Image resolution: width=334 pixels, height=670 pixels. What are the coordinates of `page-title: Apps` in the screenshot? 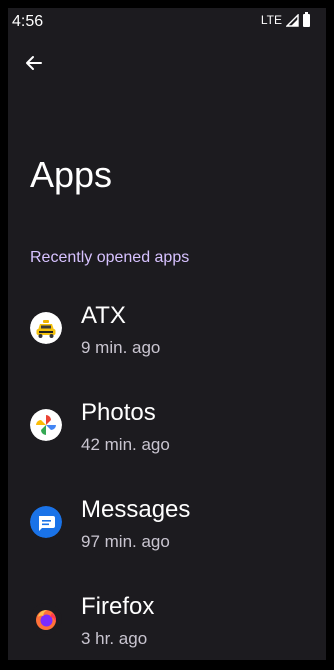 It's located at (71, 174).